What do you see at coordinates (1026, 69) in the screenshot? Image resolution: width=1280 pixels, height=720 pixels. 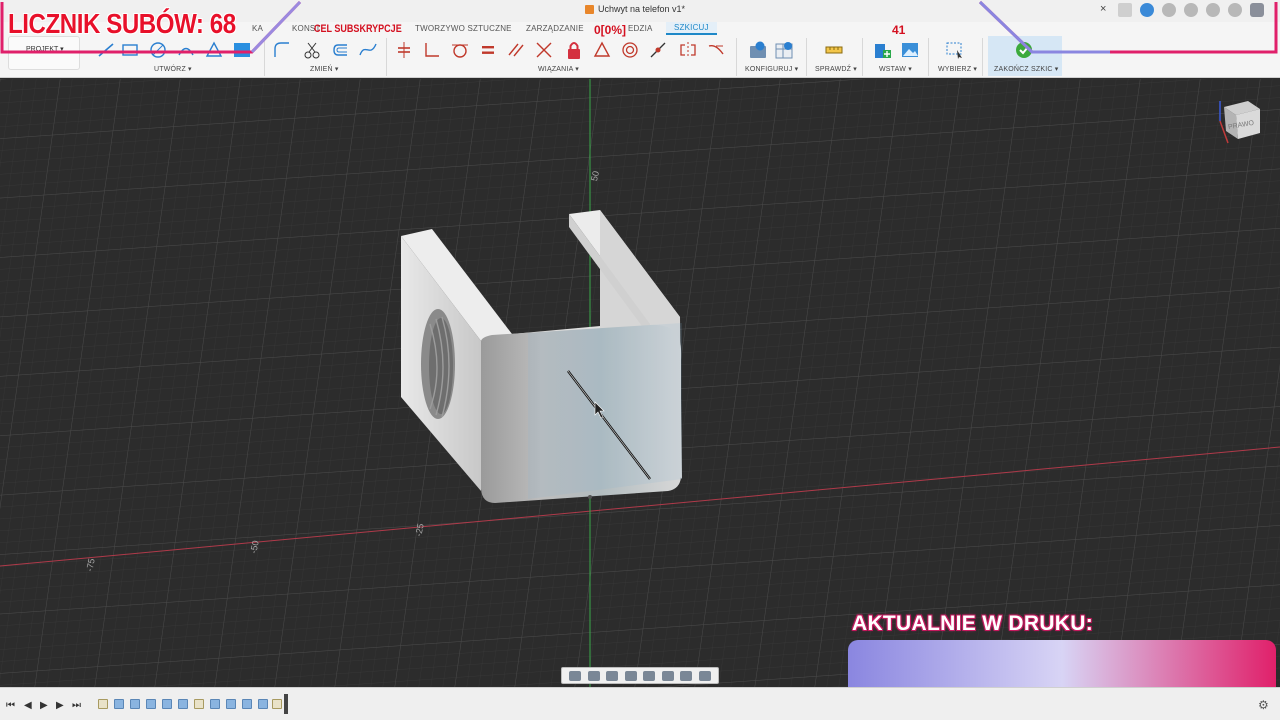 I see `group-zakoncz-szkic: ZAKOŃCZ SZKIC ▾` at bounding box center [1026, 69].